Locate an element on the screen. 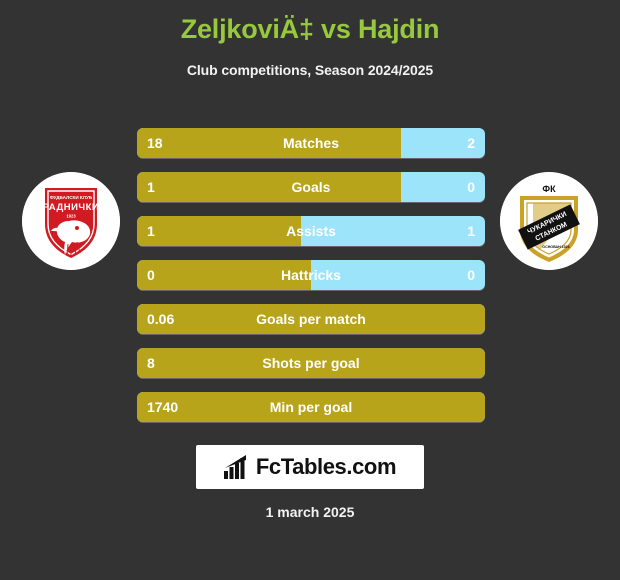 The height and width of the screenshot is (580, 620). snapshot-date: 1 march 2025 is located at coordinates (310, 512).